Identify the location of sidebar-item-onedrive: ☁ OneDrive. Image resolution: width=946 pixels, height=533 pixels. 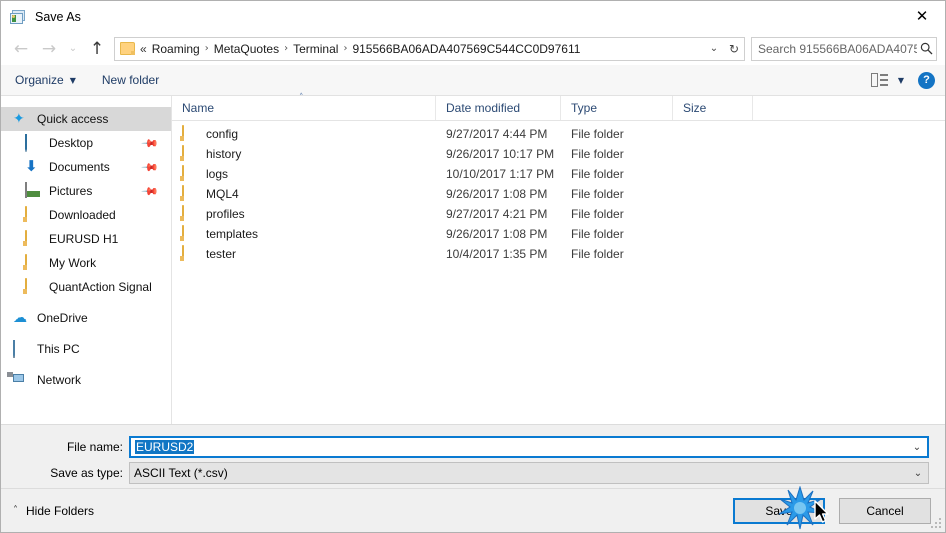
(86, 318).